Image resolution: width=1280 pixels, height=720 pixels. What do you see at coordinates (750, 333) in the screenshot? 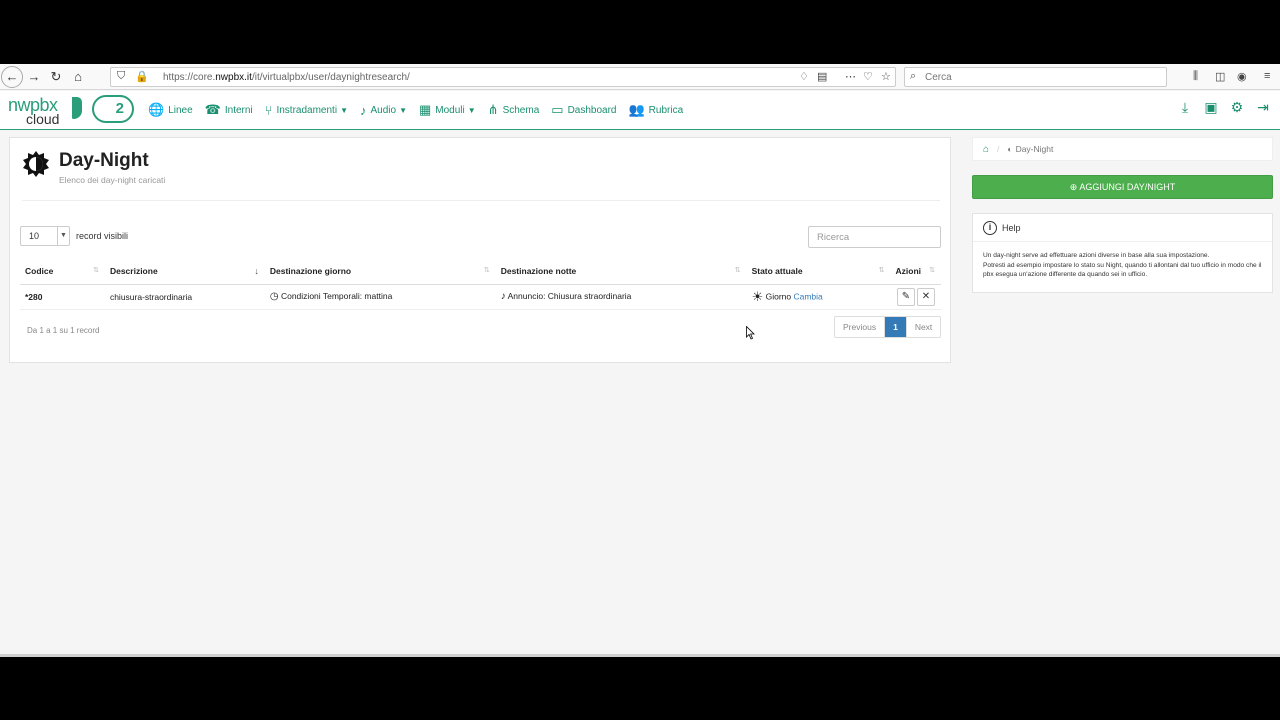
I see `mouse-cursor-icon` at bounding box center [750, 333].